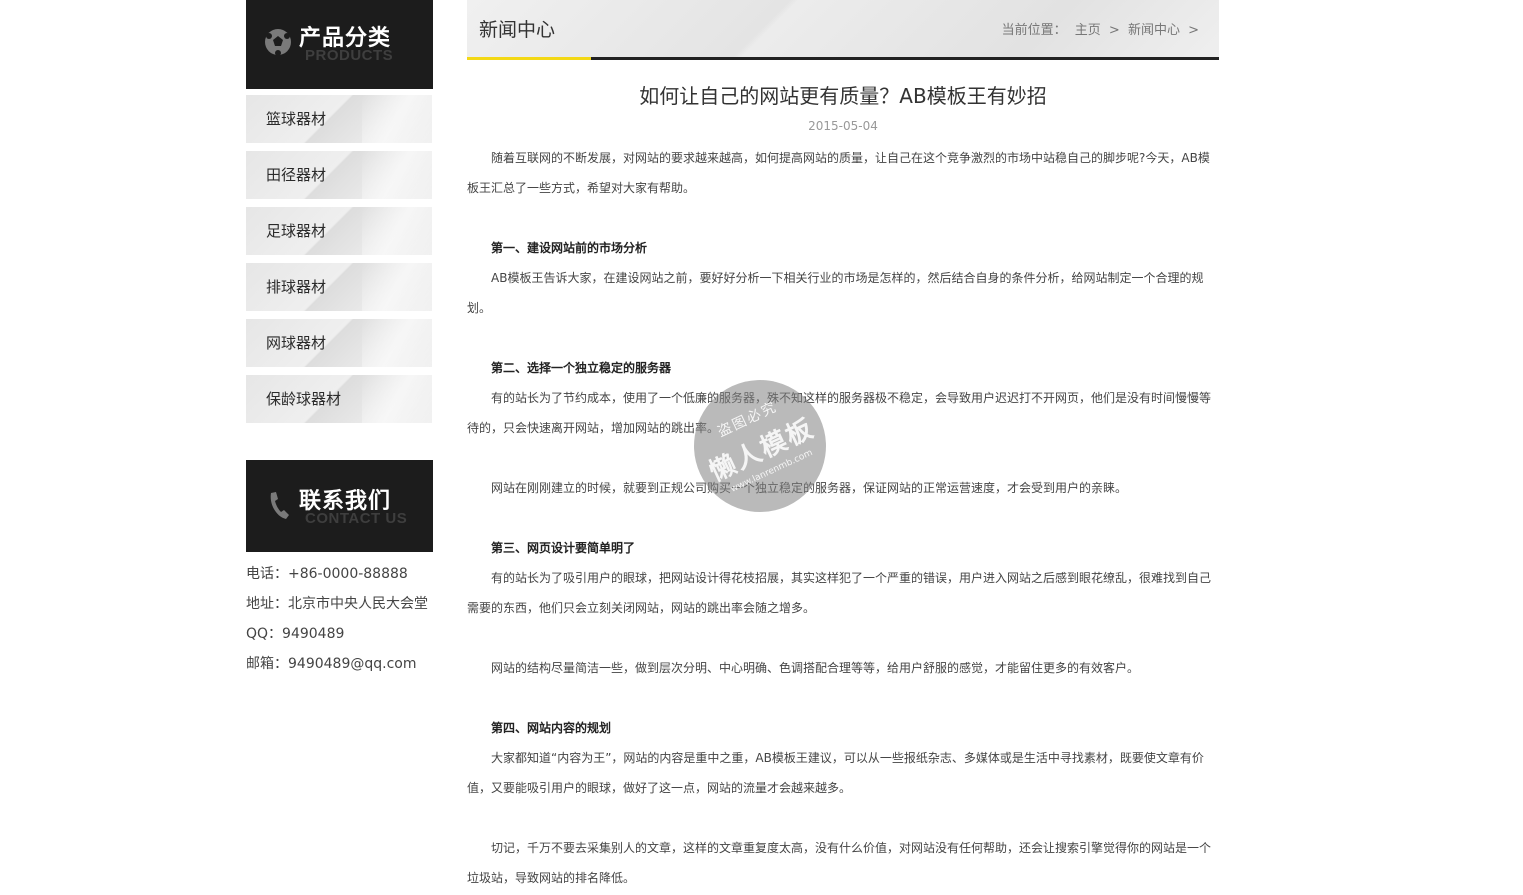  What do you see at coordinates (339, 506) in the screenshot?
I see `contact-heading-block: 联系我们 CONTACT US` at bounding box center [339, 506].